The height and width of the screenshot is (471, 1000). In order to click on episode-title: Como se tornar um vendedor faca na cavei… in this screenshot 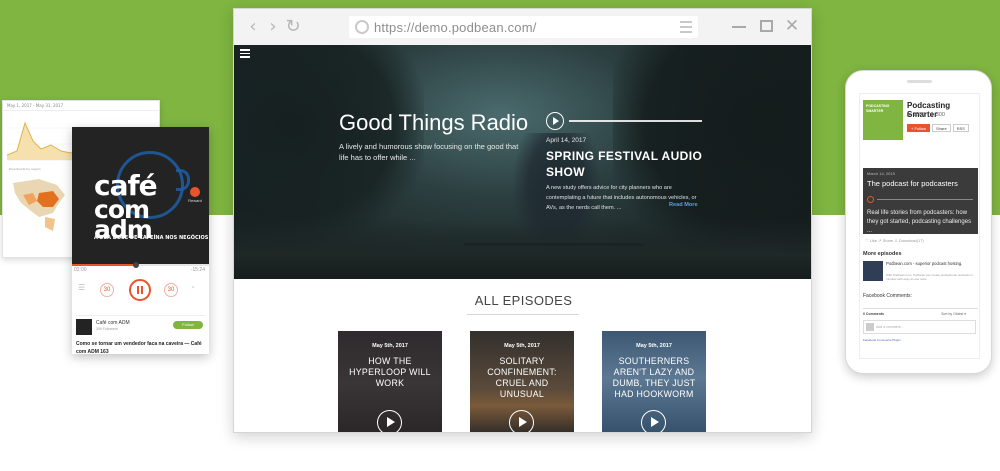, I will do `click(140, 348)`.